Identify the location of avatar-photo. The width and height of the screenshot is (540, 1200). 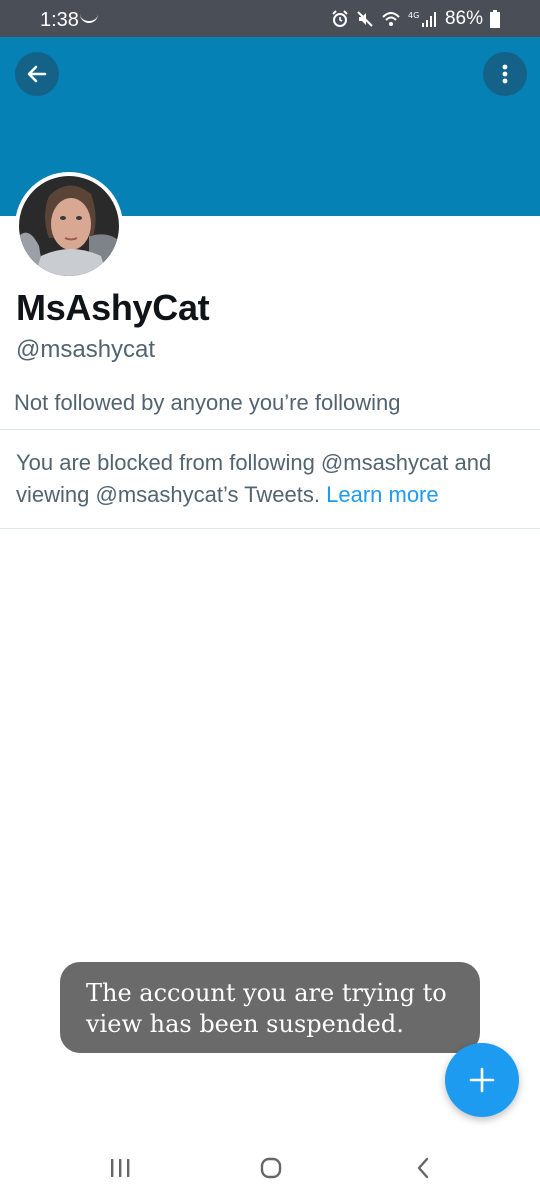
(69, 226).